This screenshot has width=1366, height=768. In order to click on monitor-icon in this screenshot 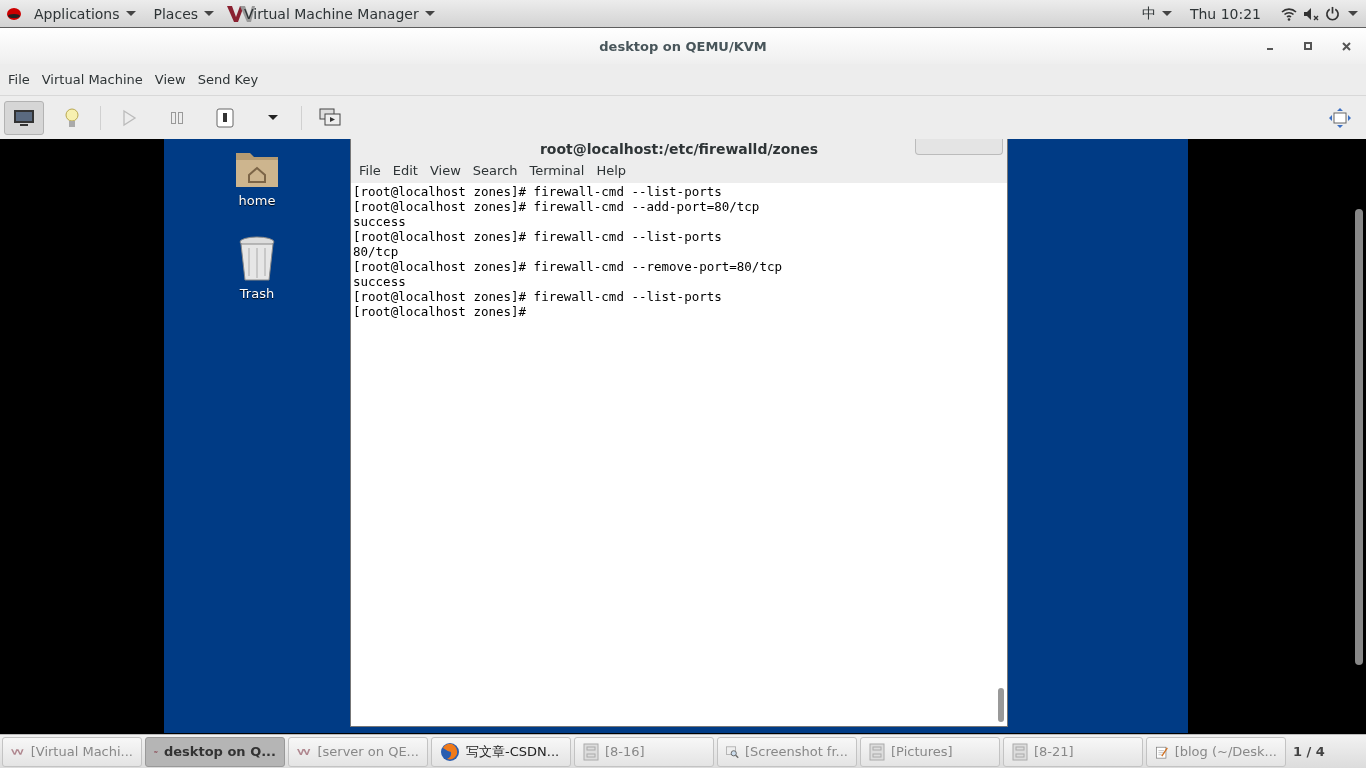, I will do `click(24, 117)`.